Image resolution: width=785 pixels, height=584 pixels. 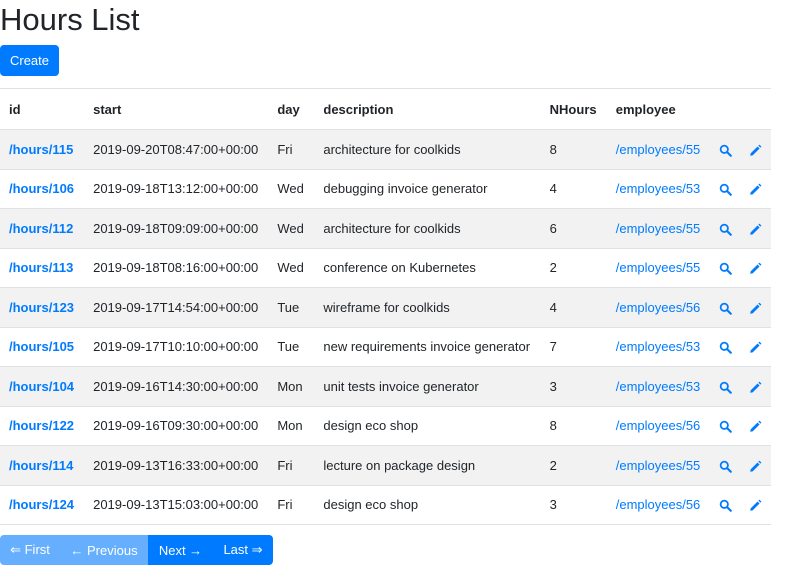 I want to click on hour-link: /hours/115, so click(x=41, y=149).